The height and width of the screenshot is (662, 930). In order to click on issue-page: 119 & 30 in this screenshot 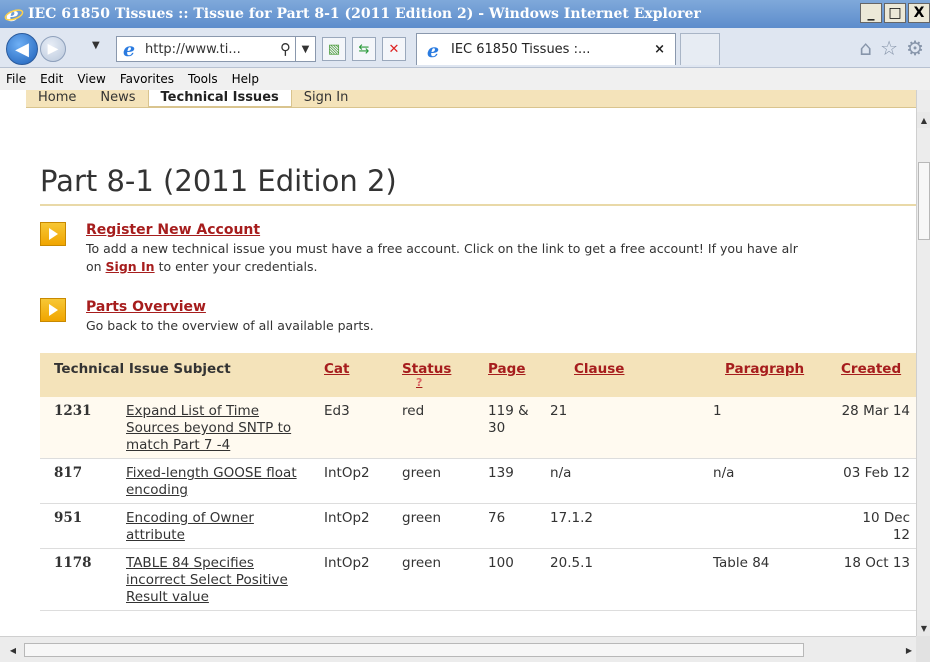, I will do `click(505, 428)`.